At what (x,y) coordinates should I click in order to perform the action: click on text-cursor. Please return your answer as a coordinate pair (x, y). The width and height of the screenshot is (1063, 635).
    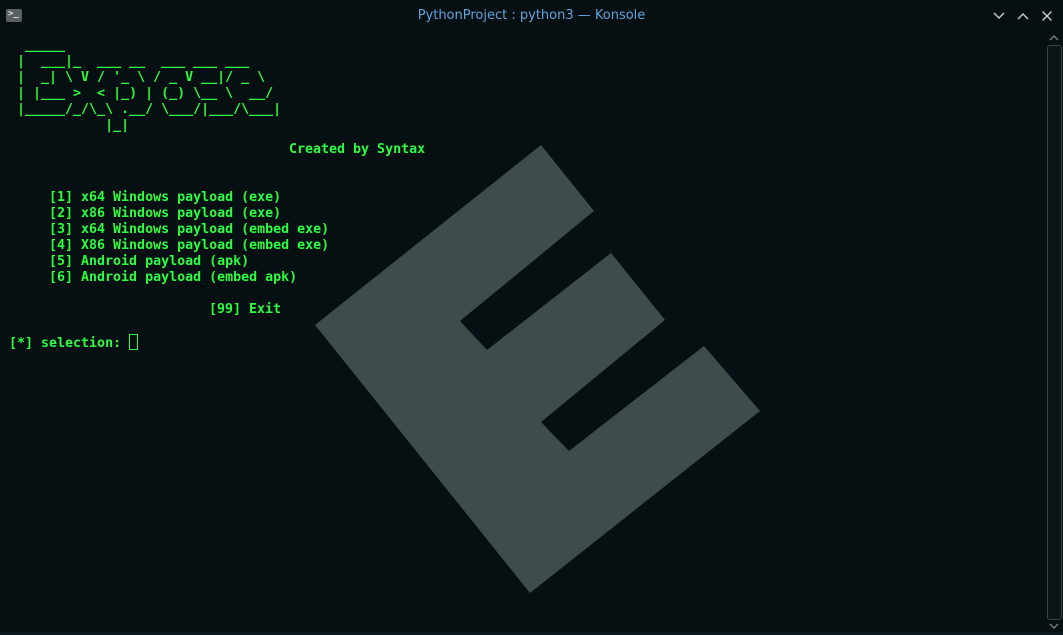
    Looking at the image, I should click on (134, 342).